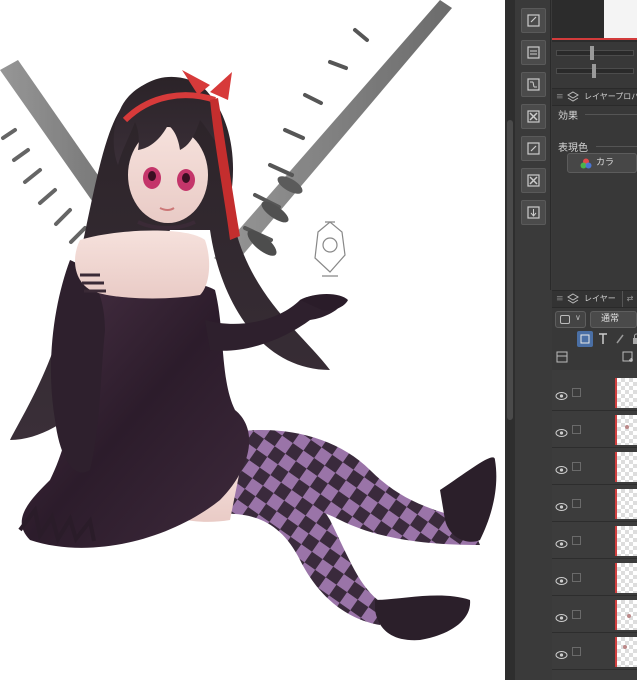 The image size is (637, 680). What do you see at coordinates (578, 317) in the screenshot?
I see `chevron-down-icon: ∨` at bounding box center [578, 317].